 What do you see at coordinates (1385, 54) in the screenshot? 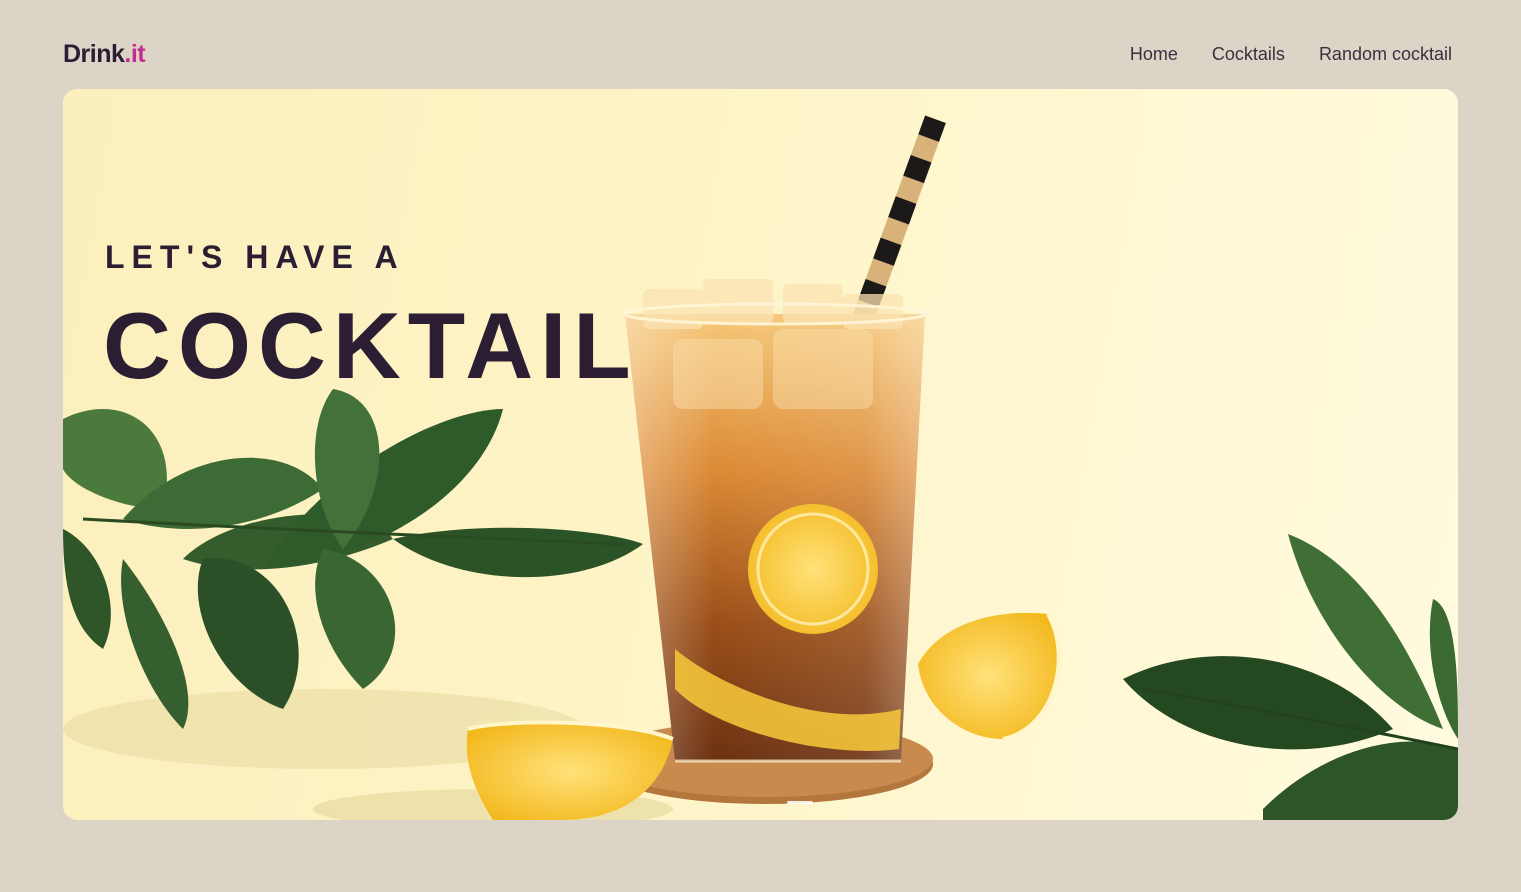
I see `nav-item-random-cocktail: Random cocktail` at bounding box center [1385, 54].